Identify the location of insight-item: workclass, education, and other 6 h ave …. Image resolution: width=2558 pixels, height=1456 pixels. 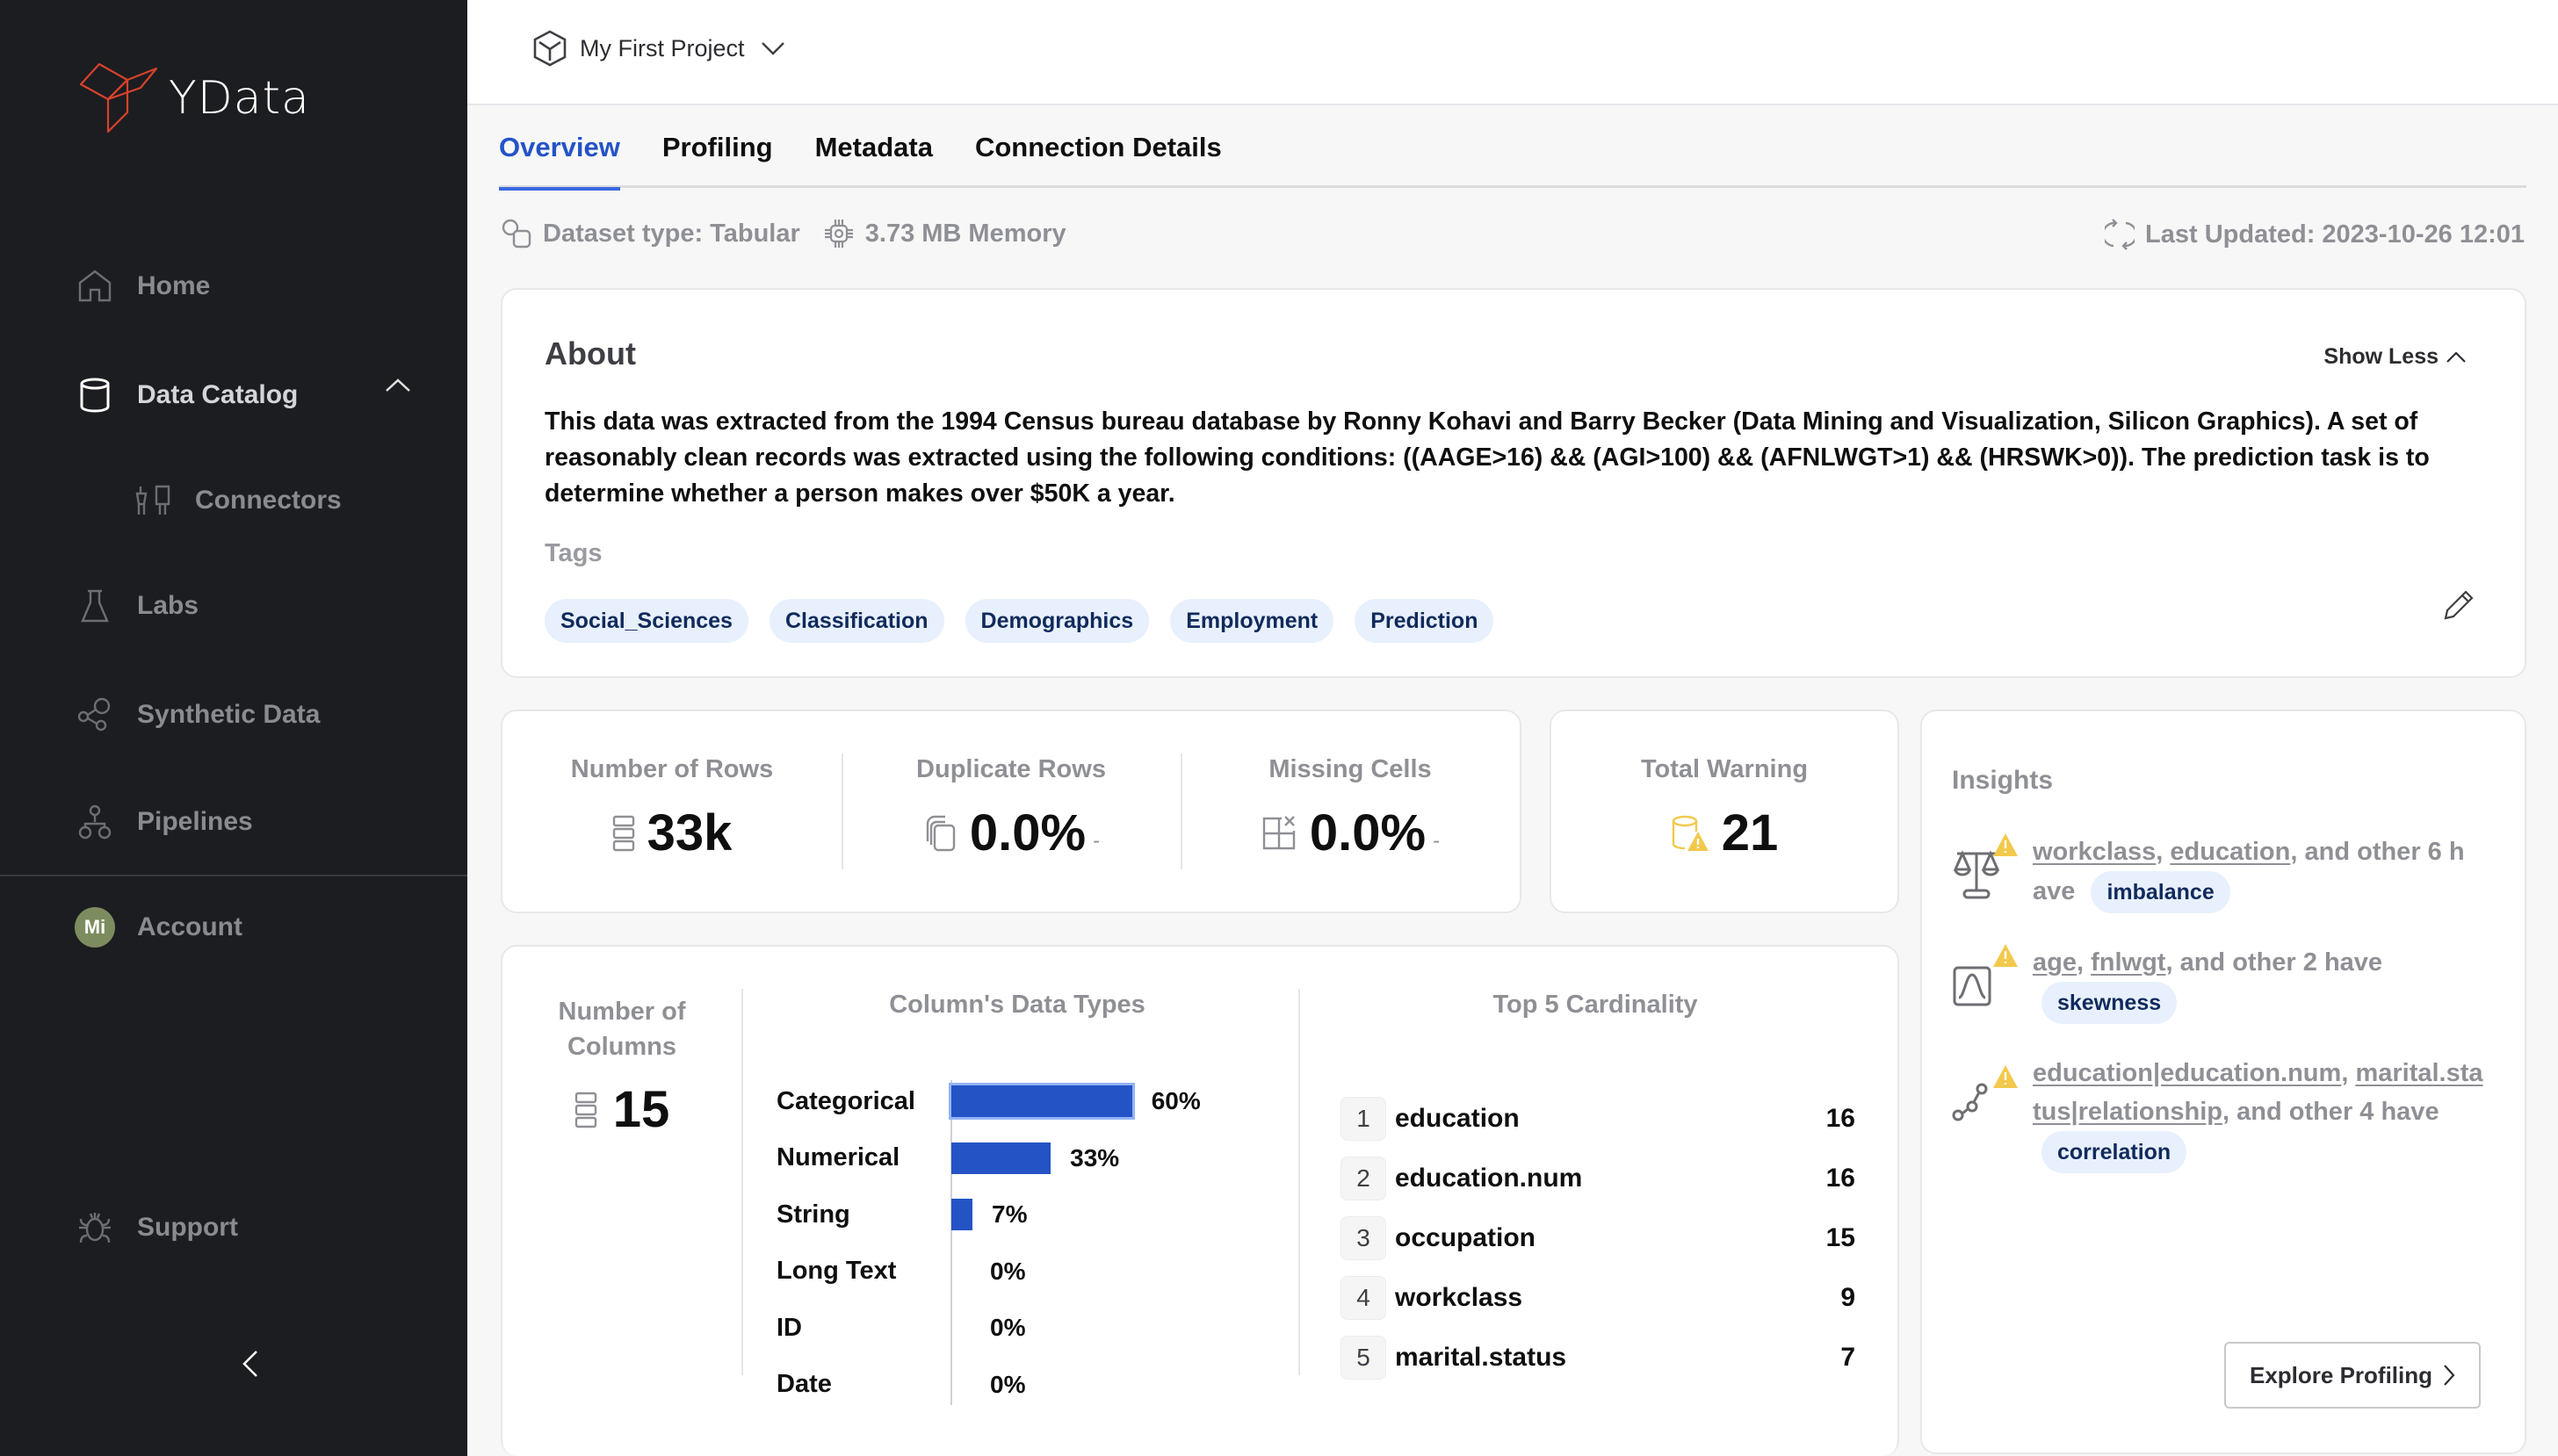
(2224, 873).